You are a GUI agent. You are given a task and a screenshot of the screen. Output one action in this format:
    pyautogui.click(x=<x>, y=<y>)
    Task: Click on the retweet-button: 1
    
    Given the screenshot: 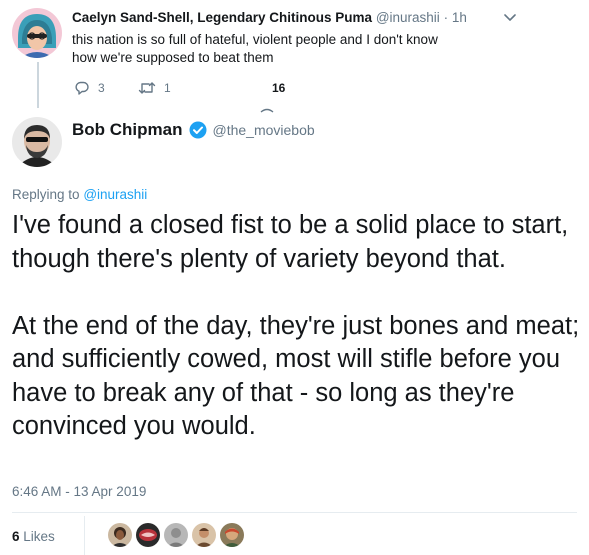 What is the action you would take?
    pyautogui.click(x=154, y=88)
    